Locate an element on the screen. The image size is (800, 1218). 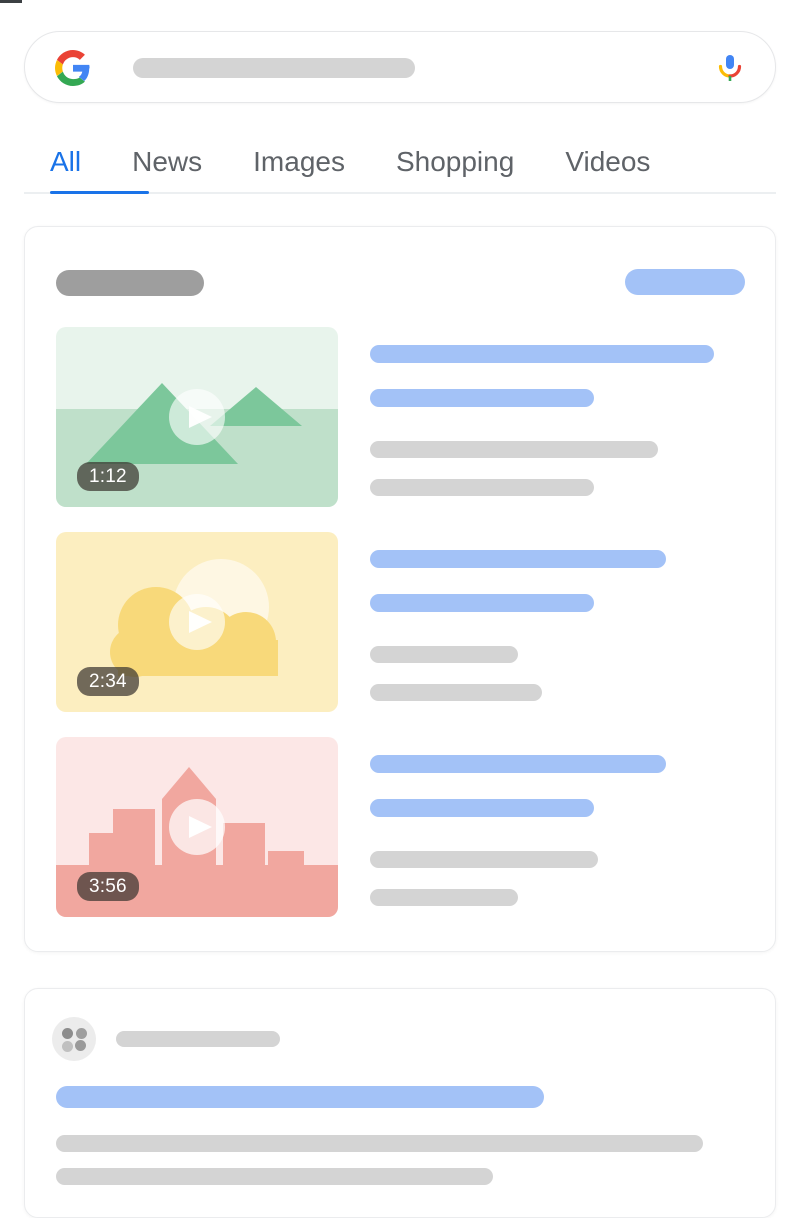
microphone-icon is located at coordinates (730, 68).